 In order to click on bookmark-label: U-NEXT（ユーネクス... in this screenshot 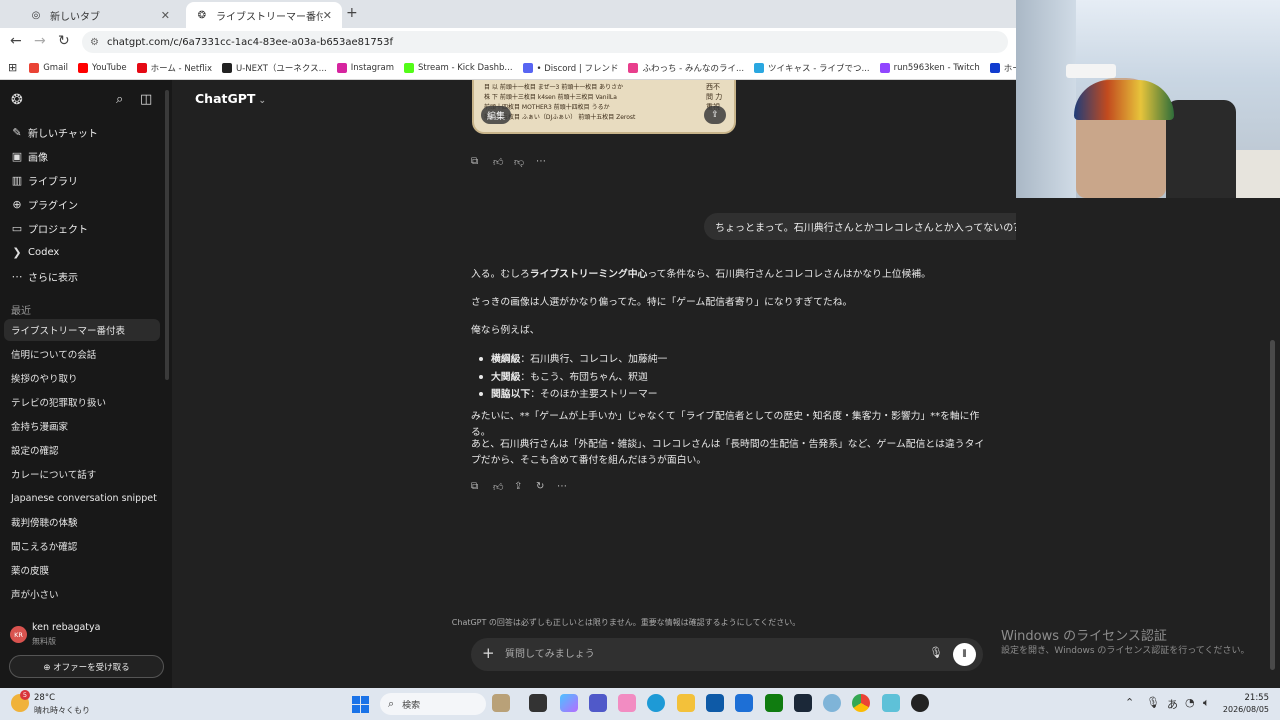, I will do `click(281, 68)`.